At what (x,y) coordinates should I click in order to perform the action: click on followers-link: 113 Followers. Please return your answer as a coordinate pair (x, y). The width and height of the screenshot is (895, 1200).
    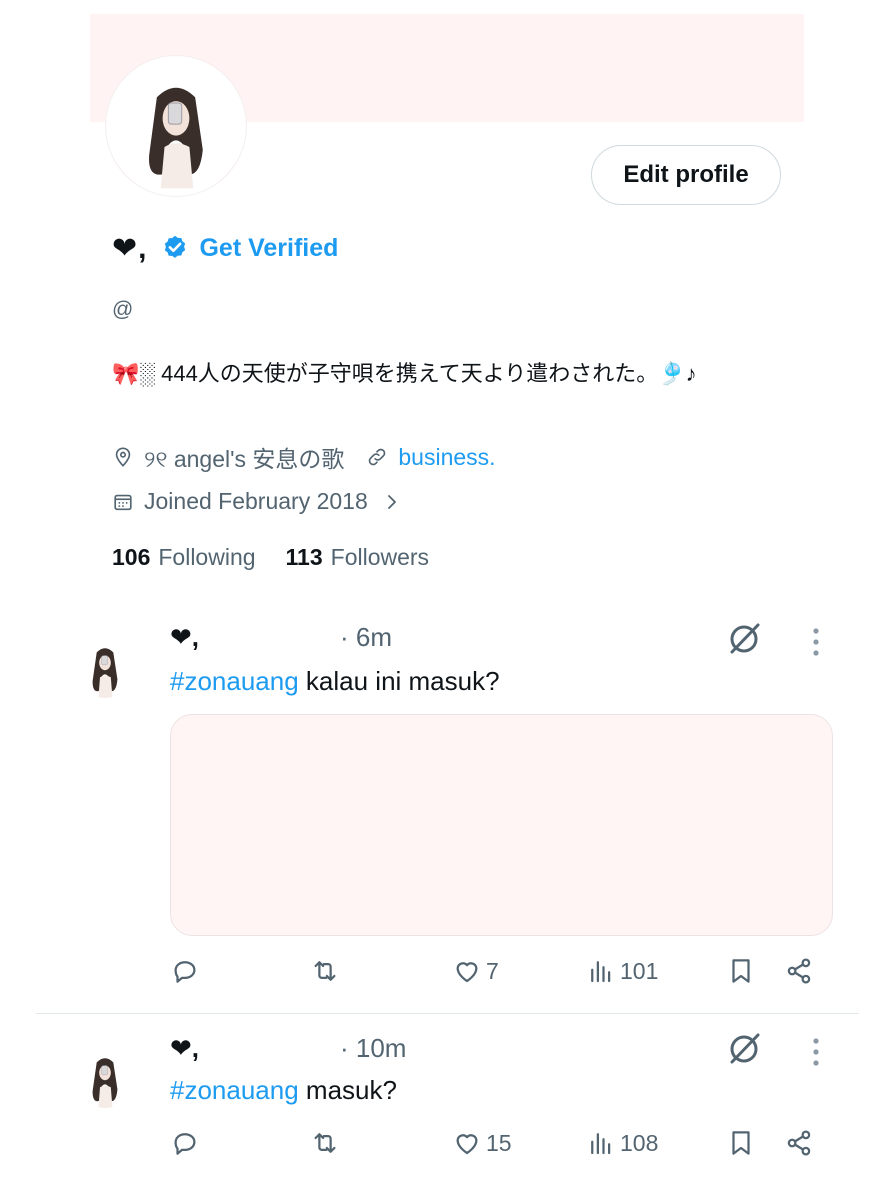
    Looking at the image, I should click on (358, 557).